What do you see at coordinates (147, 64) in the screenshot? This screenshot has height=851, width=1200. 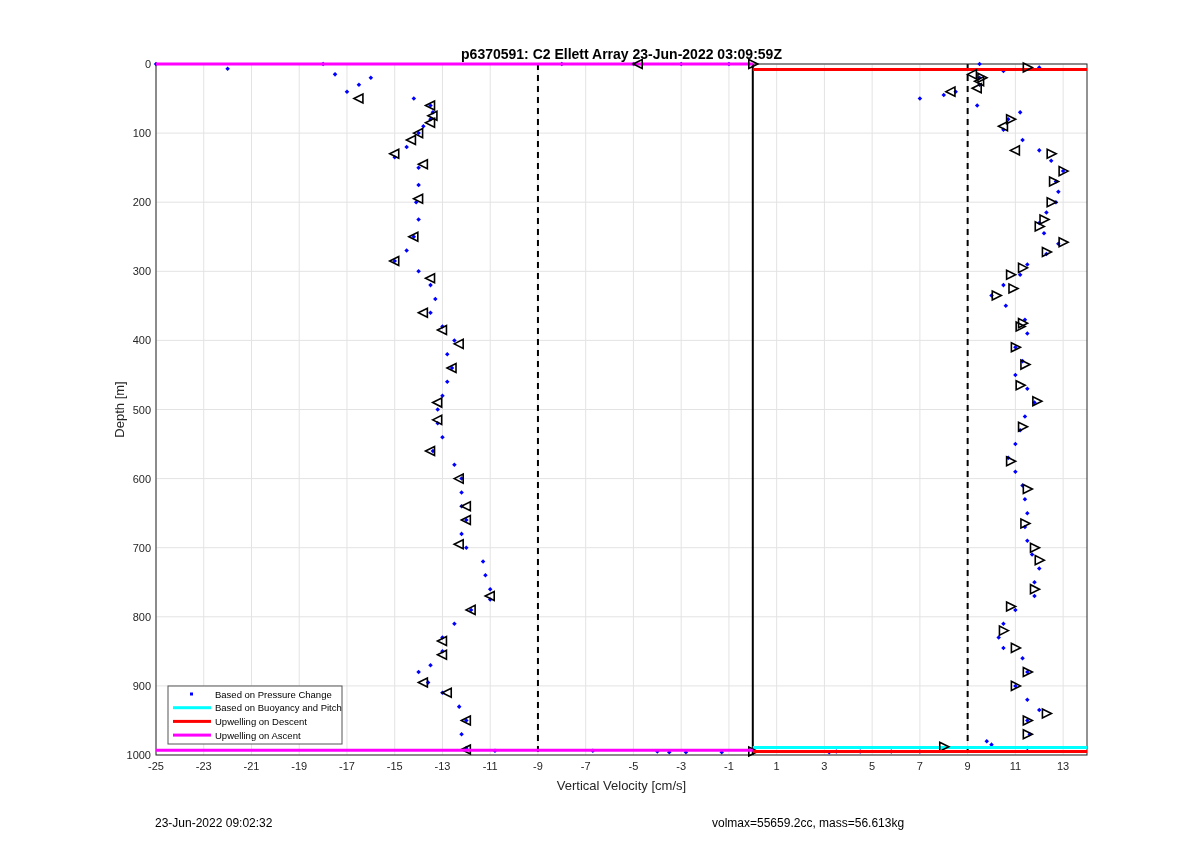 I see `tick-label: 0` at bounding box center [147, 64].